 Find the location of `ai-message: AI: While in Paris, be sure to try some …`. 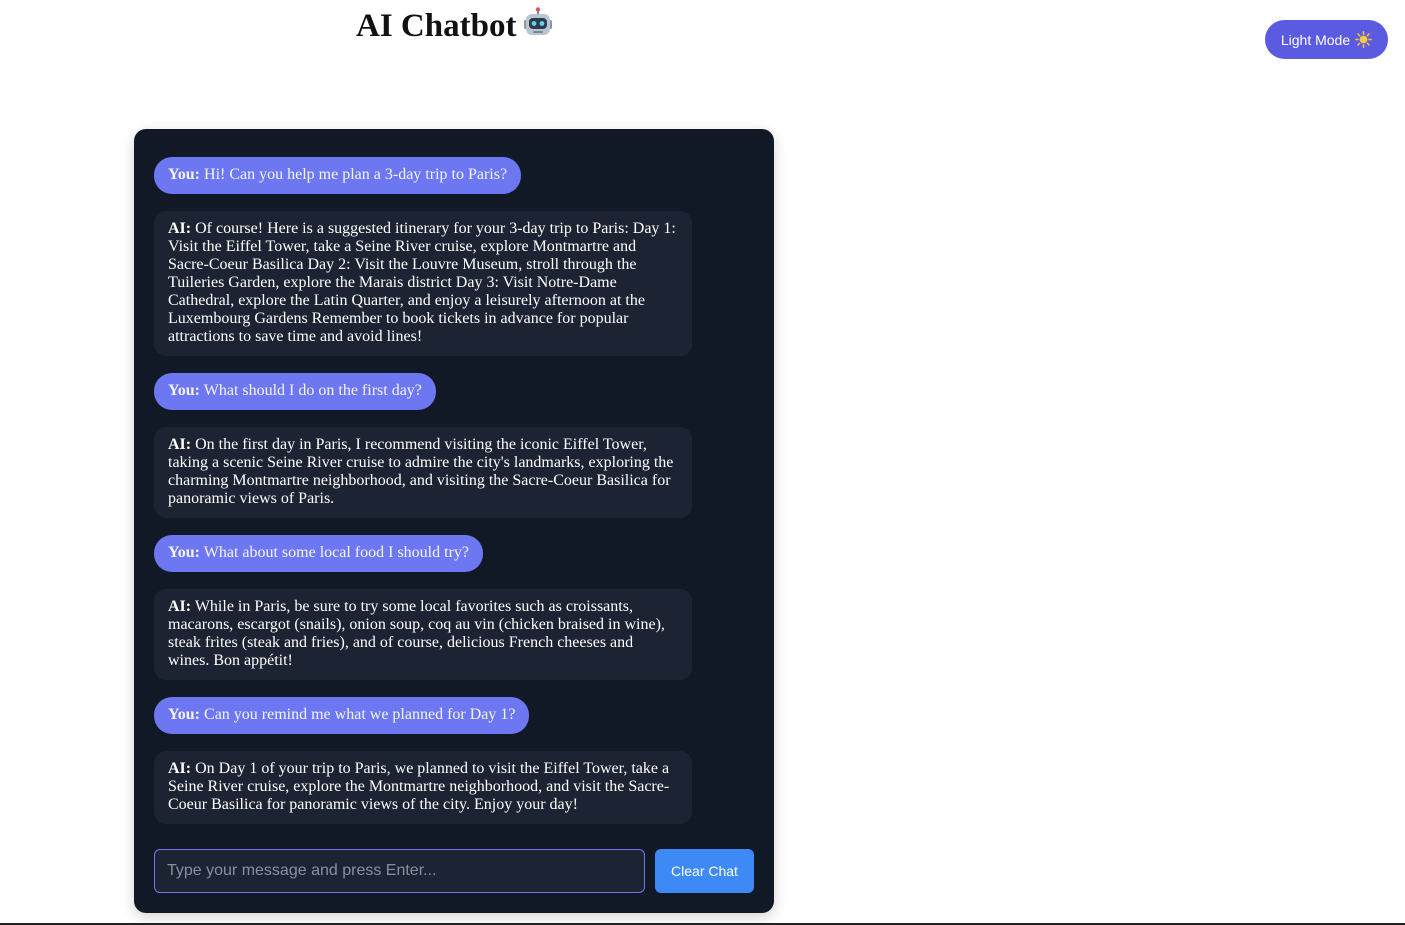

ai-message: AI: While in Paris, be sure to try some … is located at coordinates (423, 634).